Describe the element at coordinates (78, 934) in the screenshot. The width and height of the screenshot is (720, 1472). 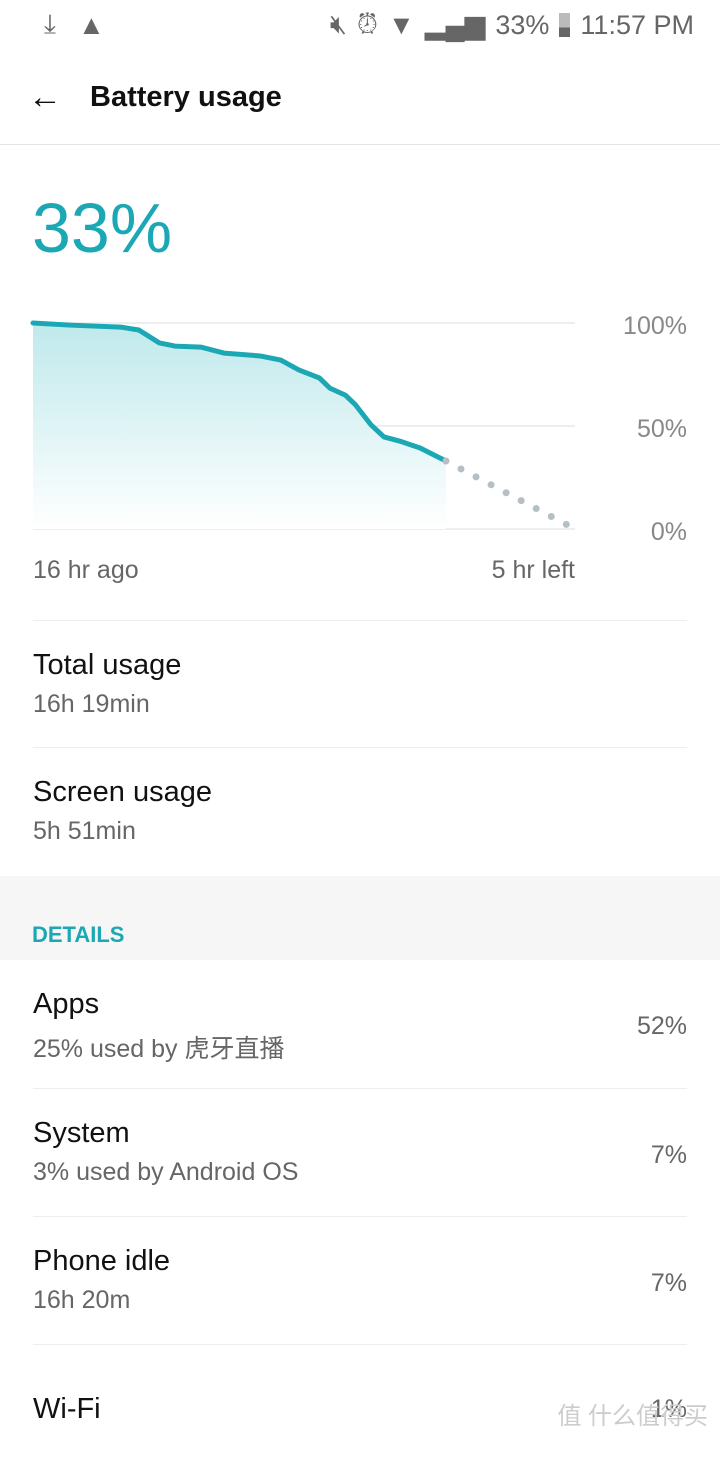
I see `section-title: DETAILS` at that location.